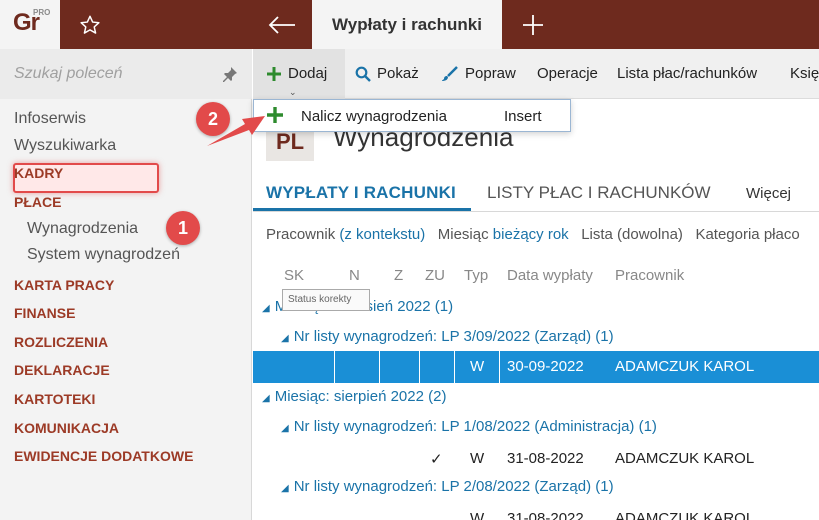 This screenshot has width=819, height=520. I want to click on pokaz-button: Pokaż, so click(387, 73).